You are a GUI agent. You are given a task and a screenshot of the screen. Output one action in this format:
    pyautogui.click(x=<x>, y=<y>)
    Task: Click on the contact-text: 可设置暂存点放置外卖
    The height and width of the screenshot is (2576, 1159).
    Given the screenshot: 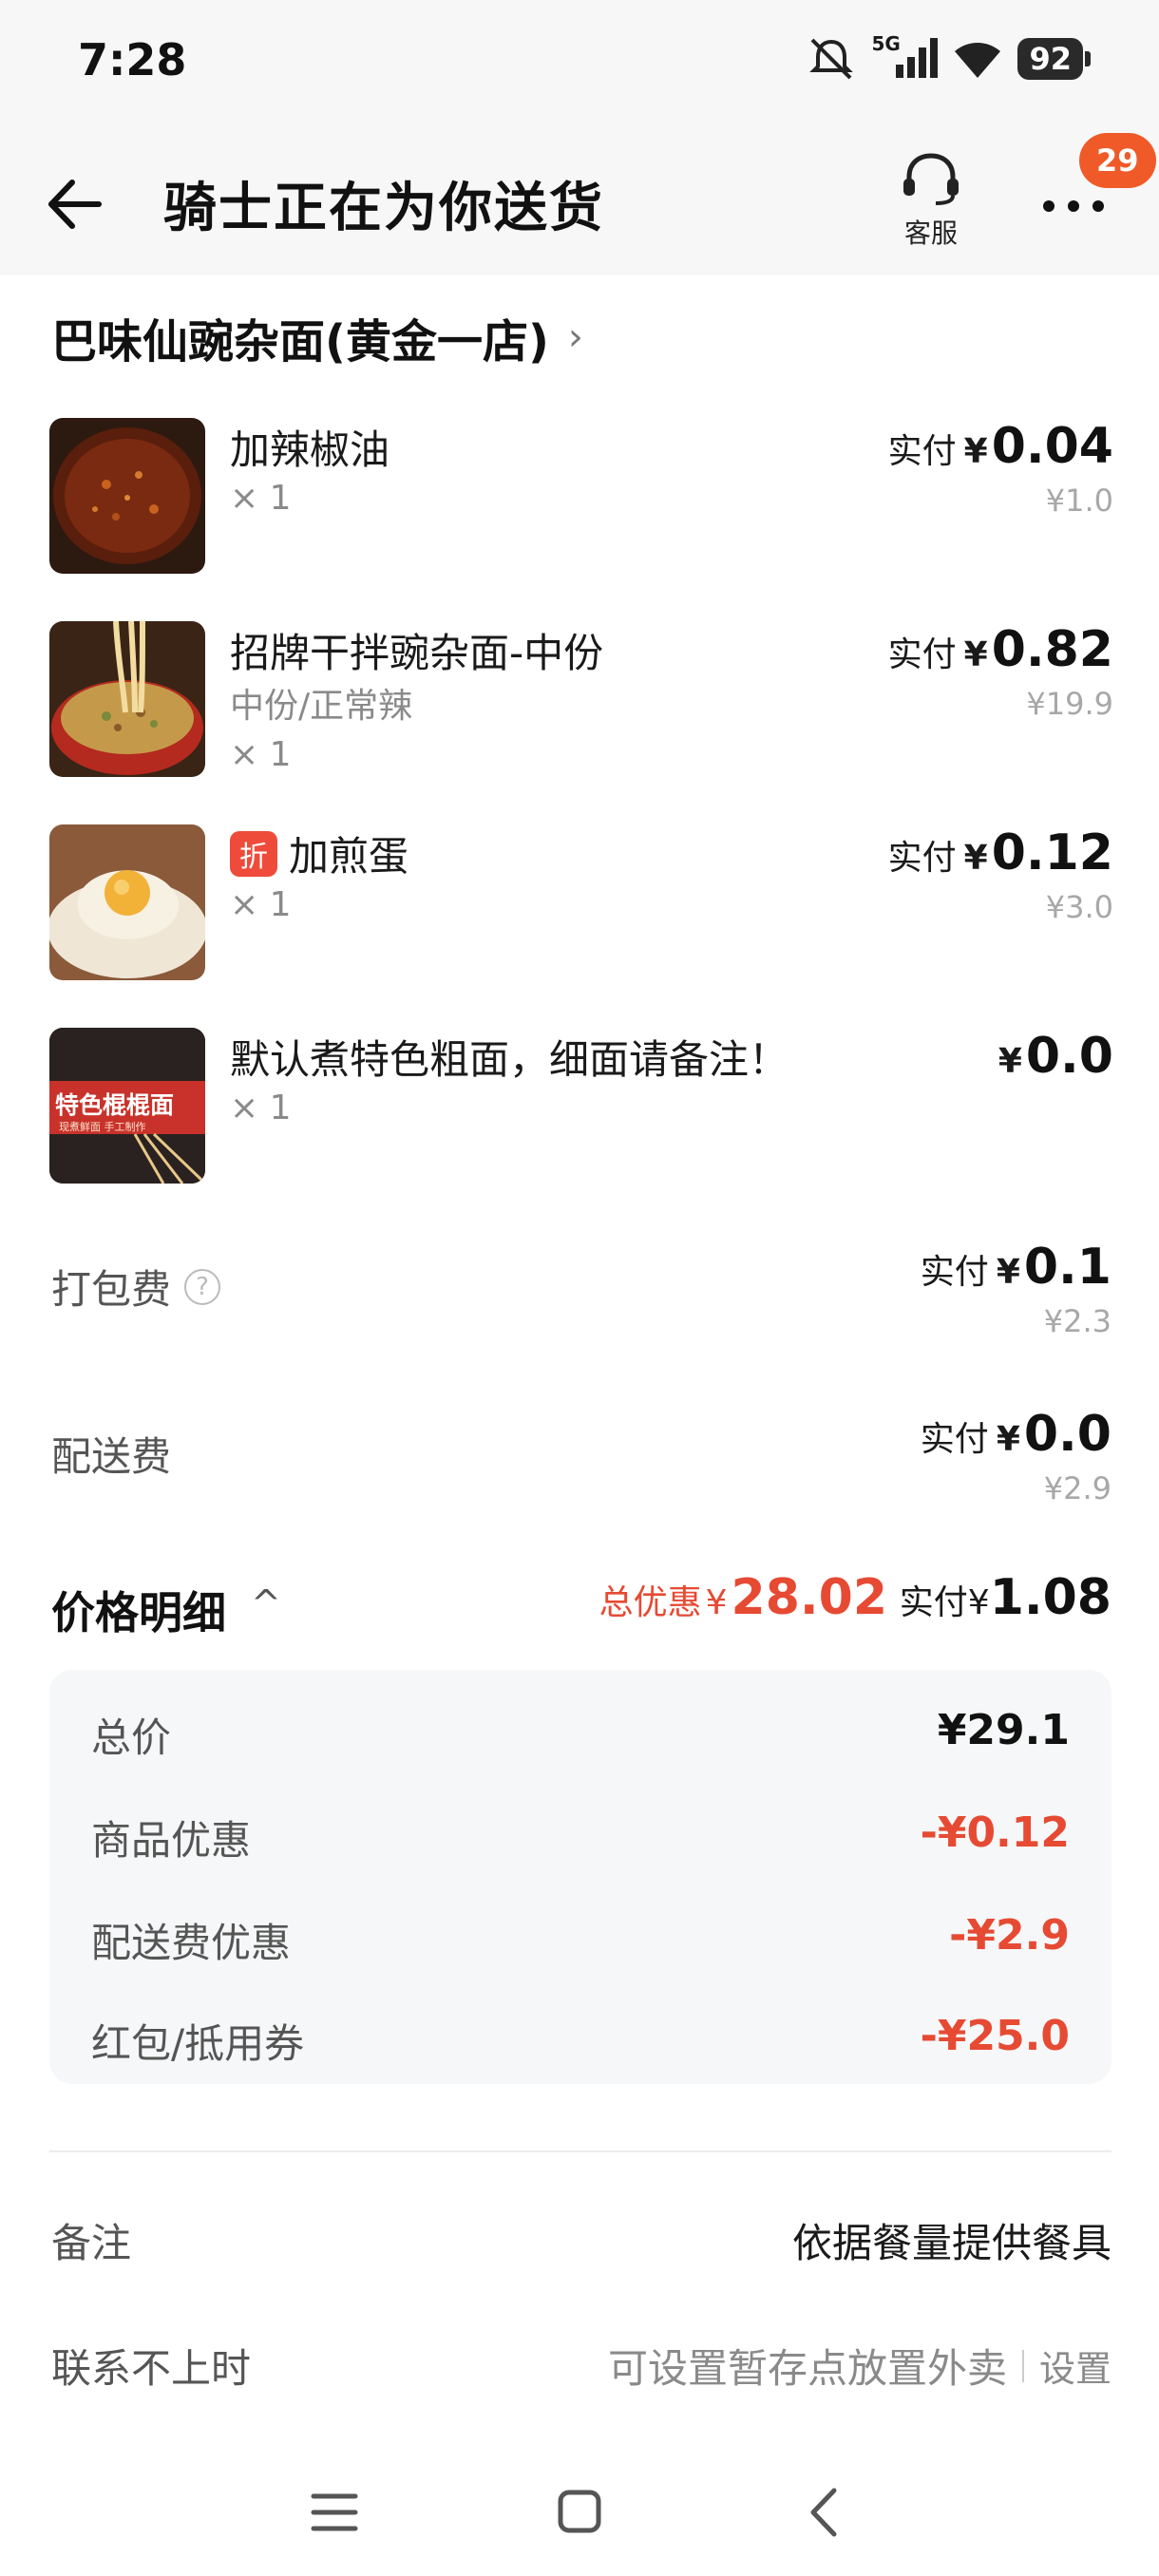 What is the action you would take?
    pyautogui.click(x=807, y=2368)
    